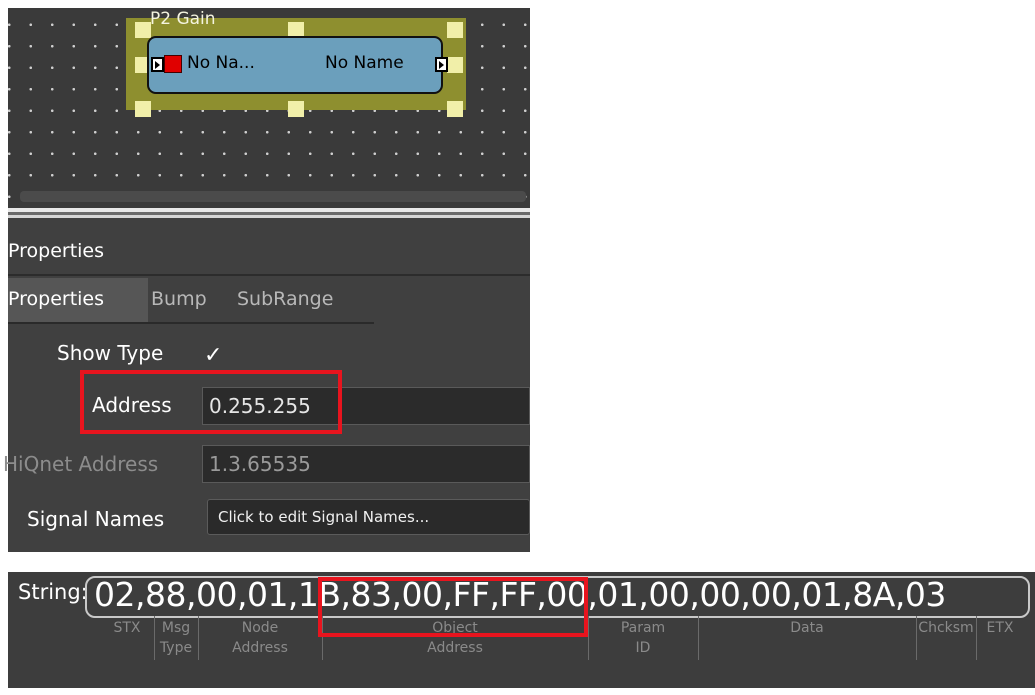 The width and height of the screenshot is (1035, 695). Describe the element at coordinates (110, 353) in the screenshot. I see `show-type-label: Show Type` at that location.